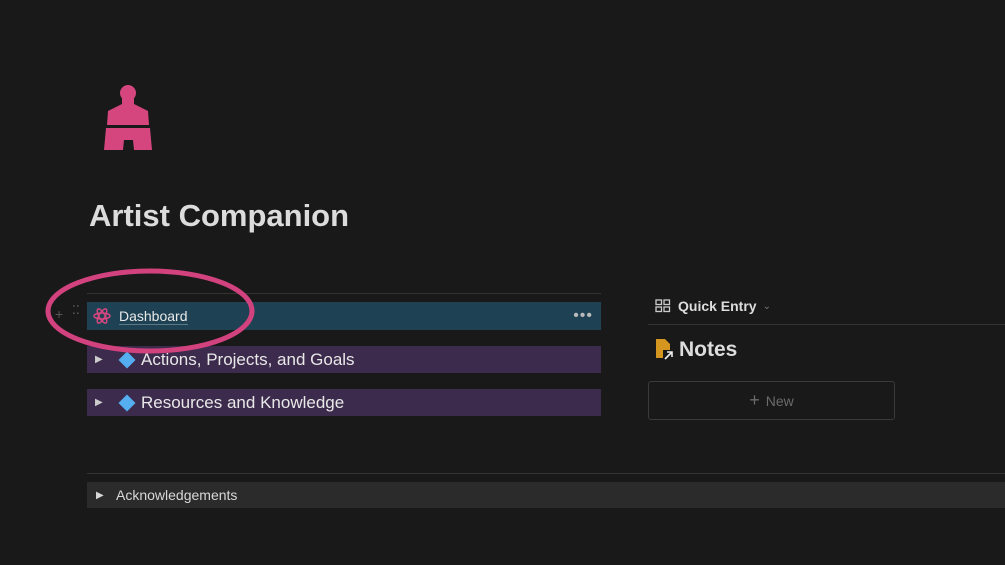 The height and width of the screenshot is (565, 1005). Describe the element at coordinates (779, 400) in the screenshot. I see `new-label: New` at that location.